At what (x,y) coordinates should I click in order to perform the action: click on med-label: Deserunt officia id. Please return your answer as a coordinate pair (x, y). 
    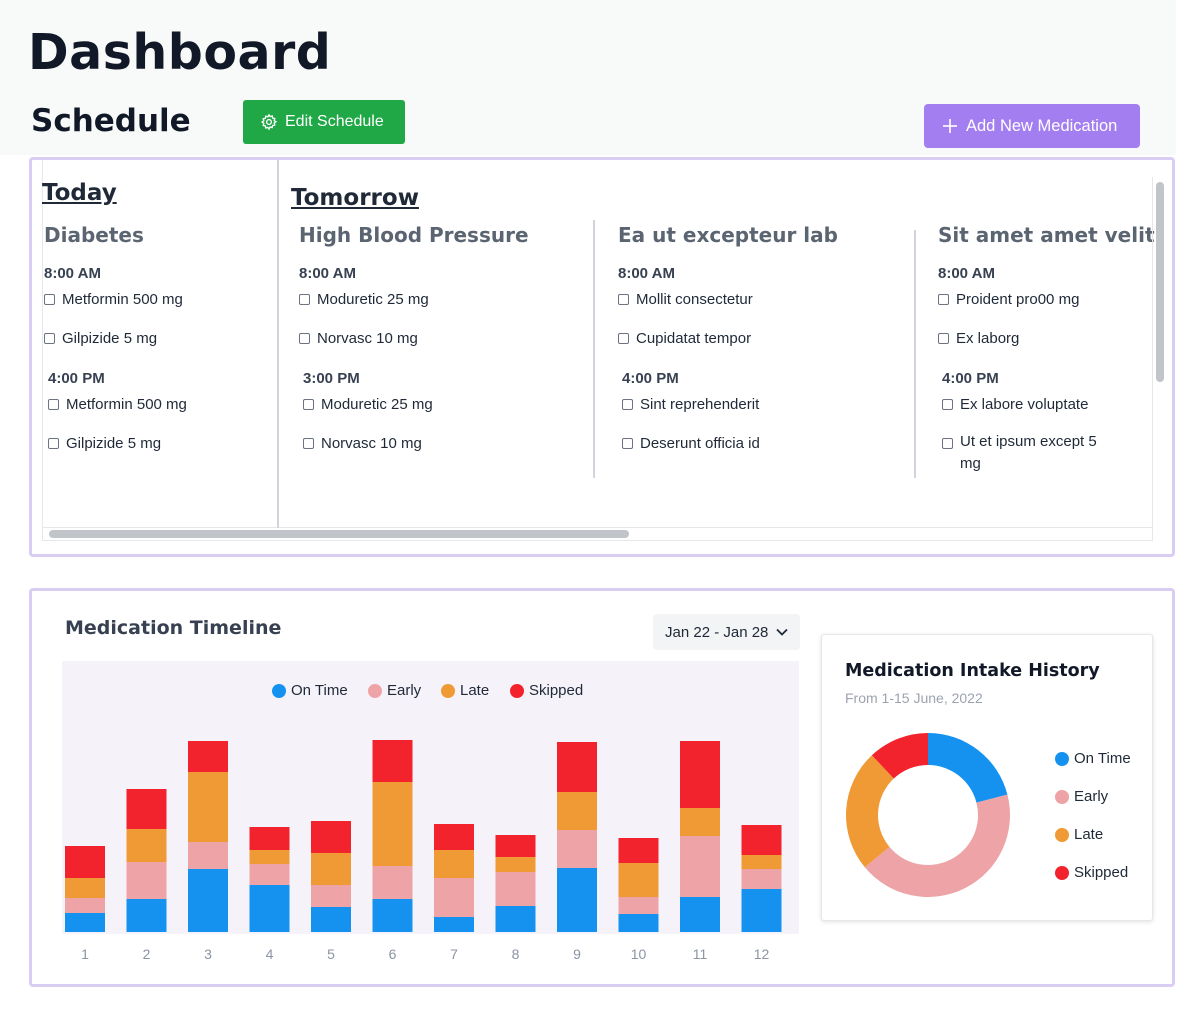
    Looking at the image, I should click on (700, 443).